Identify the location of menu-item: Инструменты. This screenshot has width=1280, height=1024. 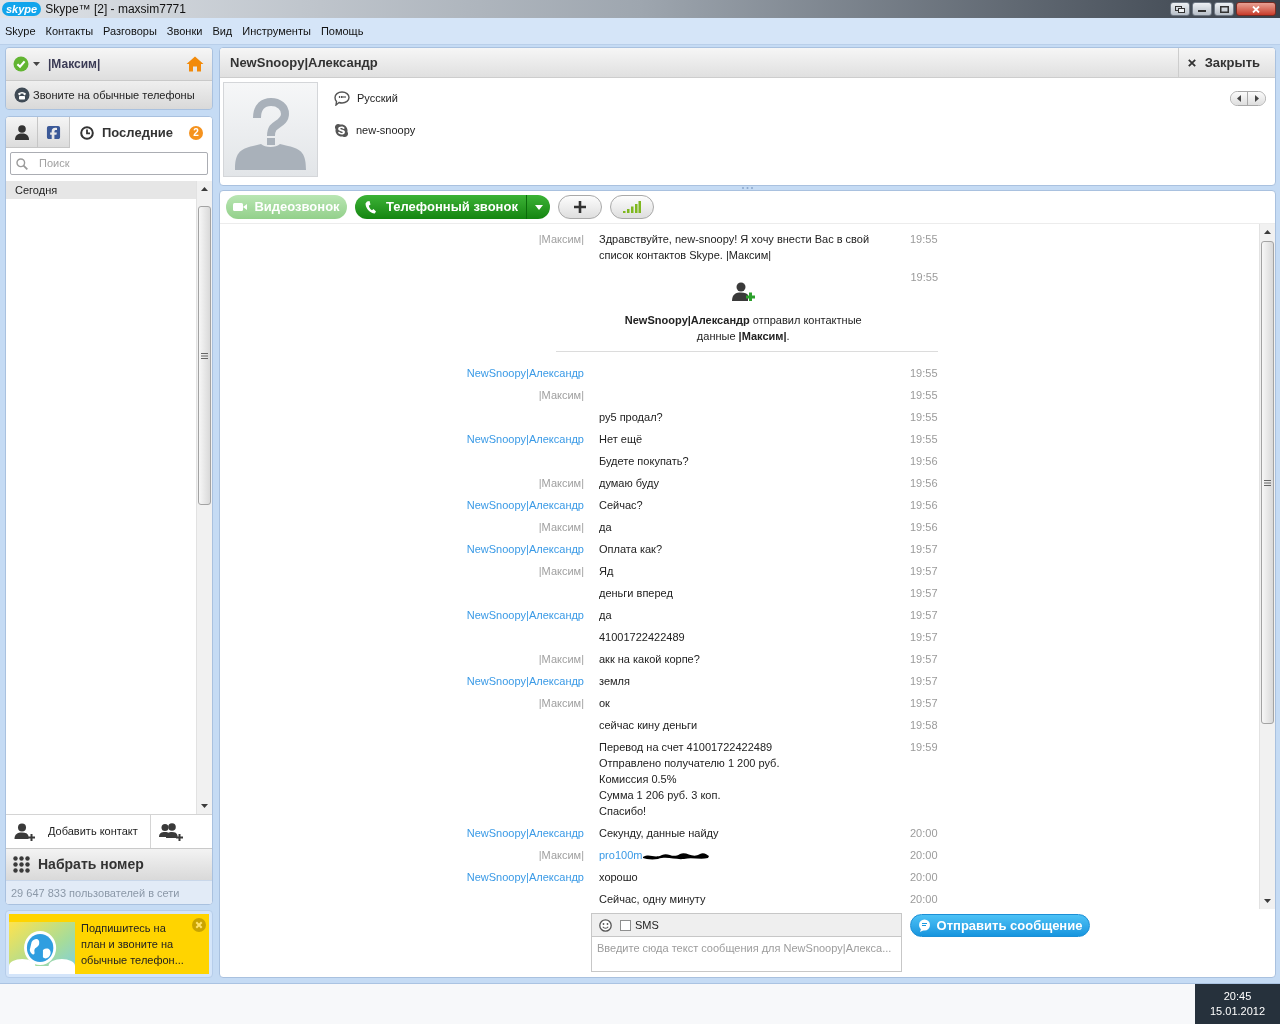
(276, 31).